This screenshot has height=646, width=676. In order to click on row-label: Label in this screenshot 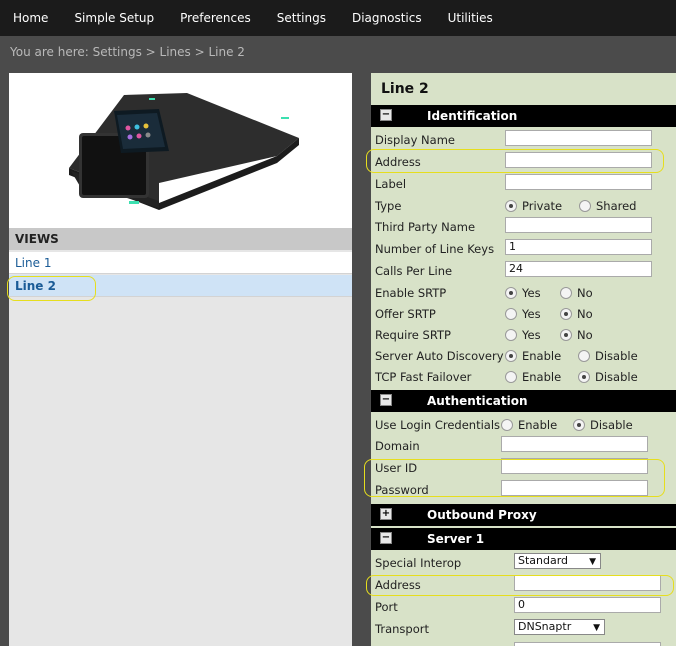, I will do `click(523, 184)`.